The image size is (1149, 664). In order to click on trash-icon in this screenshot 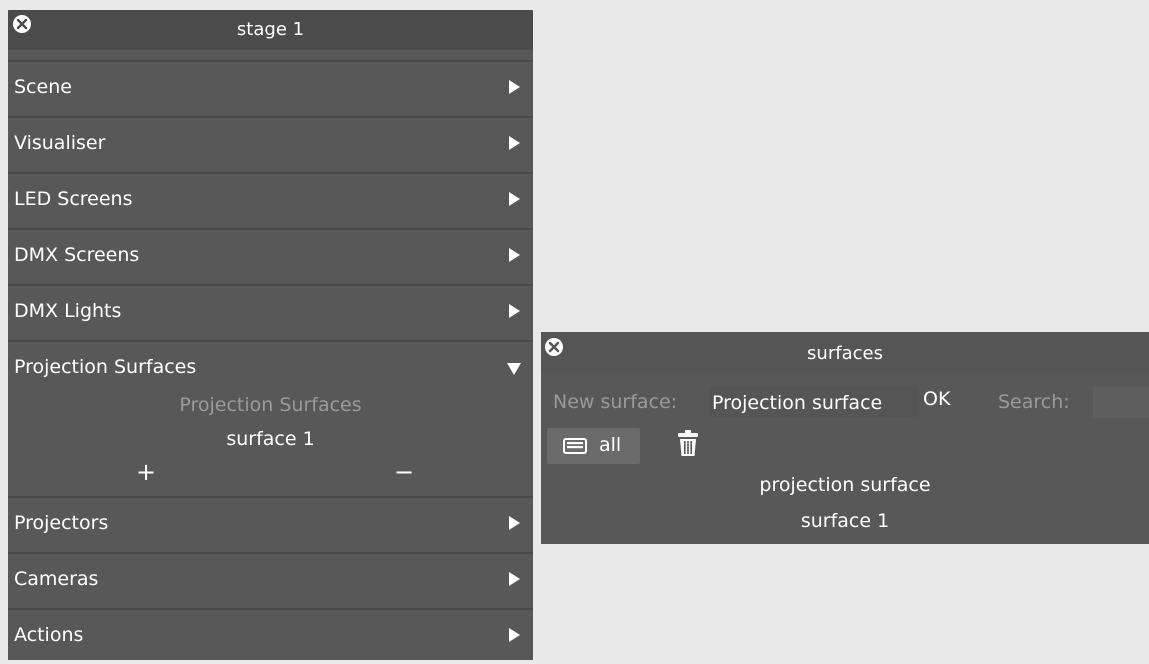, I will do `click(688, 443)`.